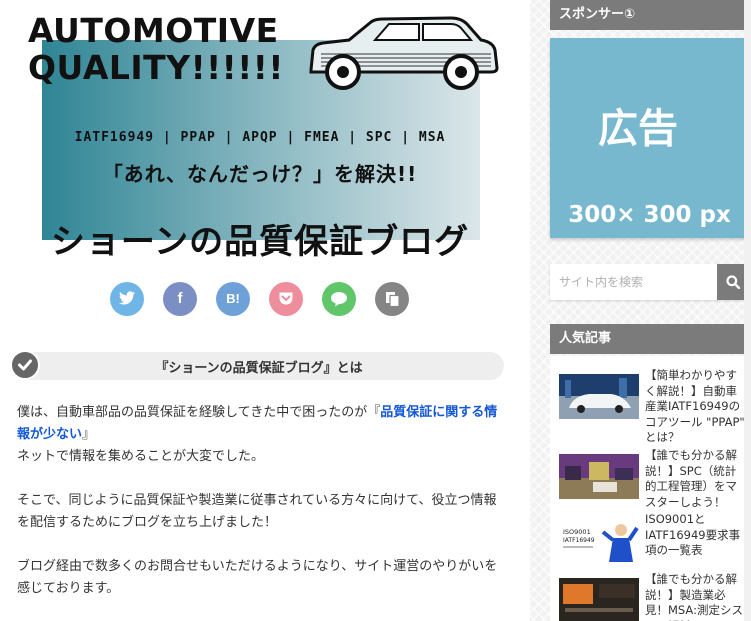  I want to click on site-search, so click(649, 282).